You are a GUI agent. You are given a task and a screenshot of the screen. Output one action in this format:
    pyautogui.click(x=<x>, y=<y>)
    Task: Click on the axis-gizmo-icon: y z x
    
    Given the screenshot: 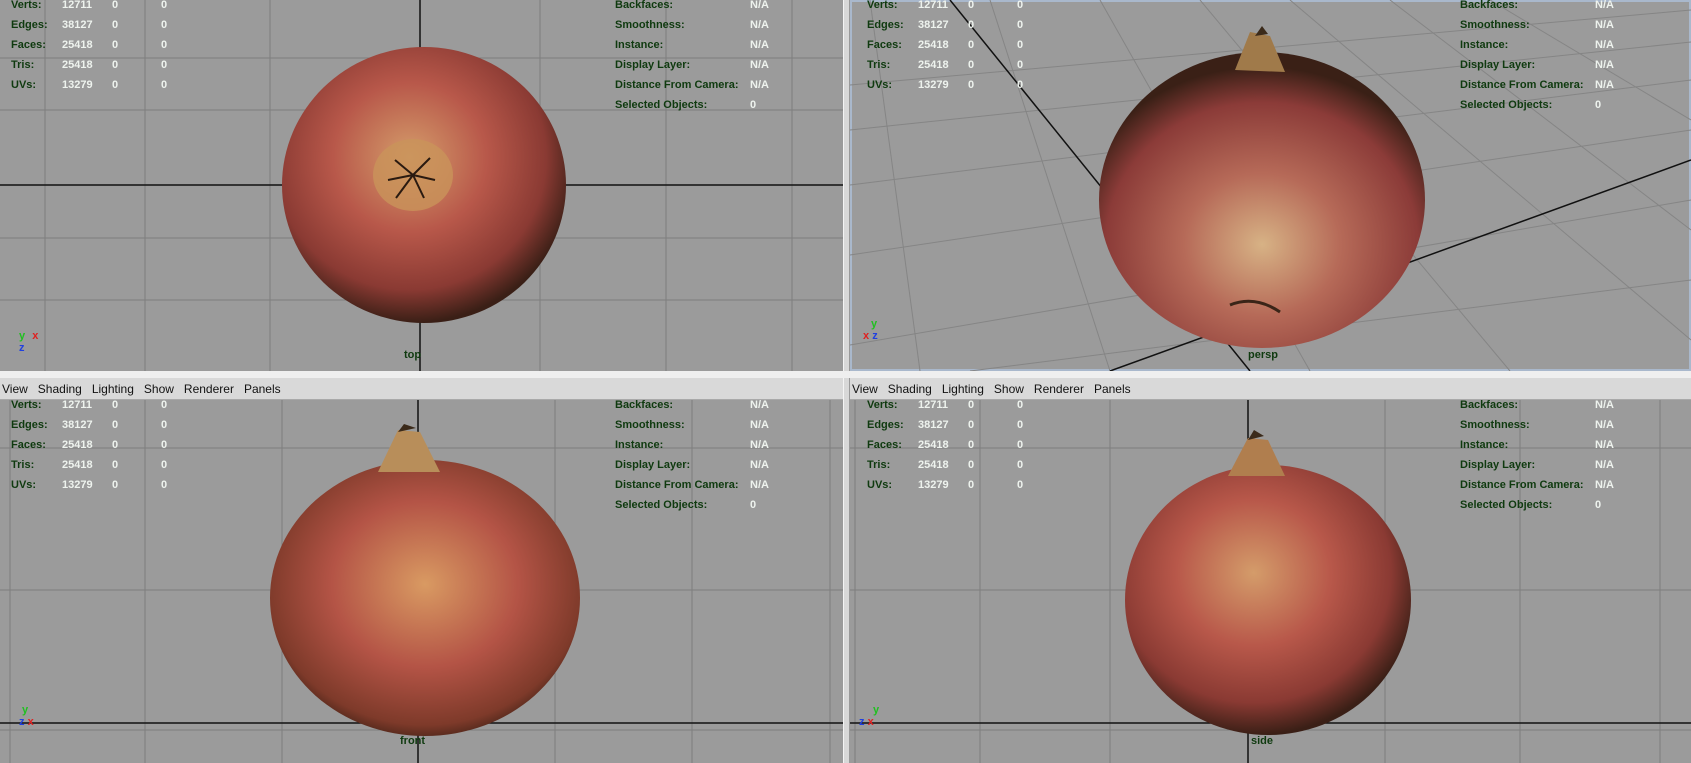 What is the action you would take?
    pyautogui.click(x=26, y=716)
    